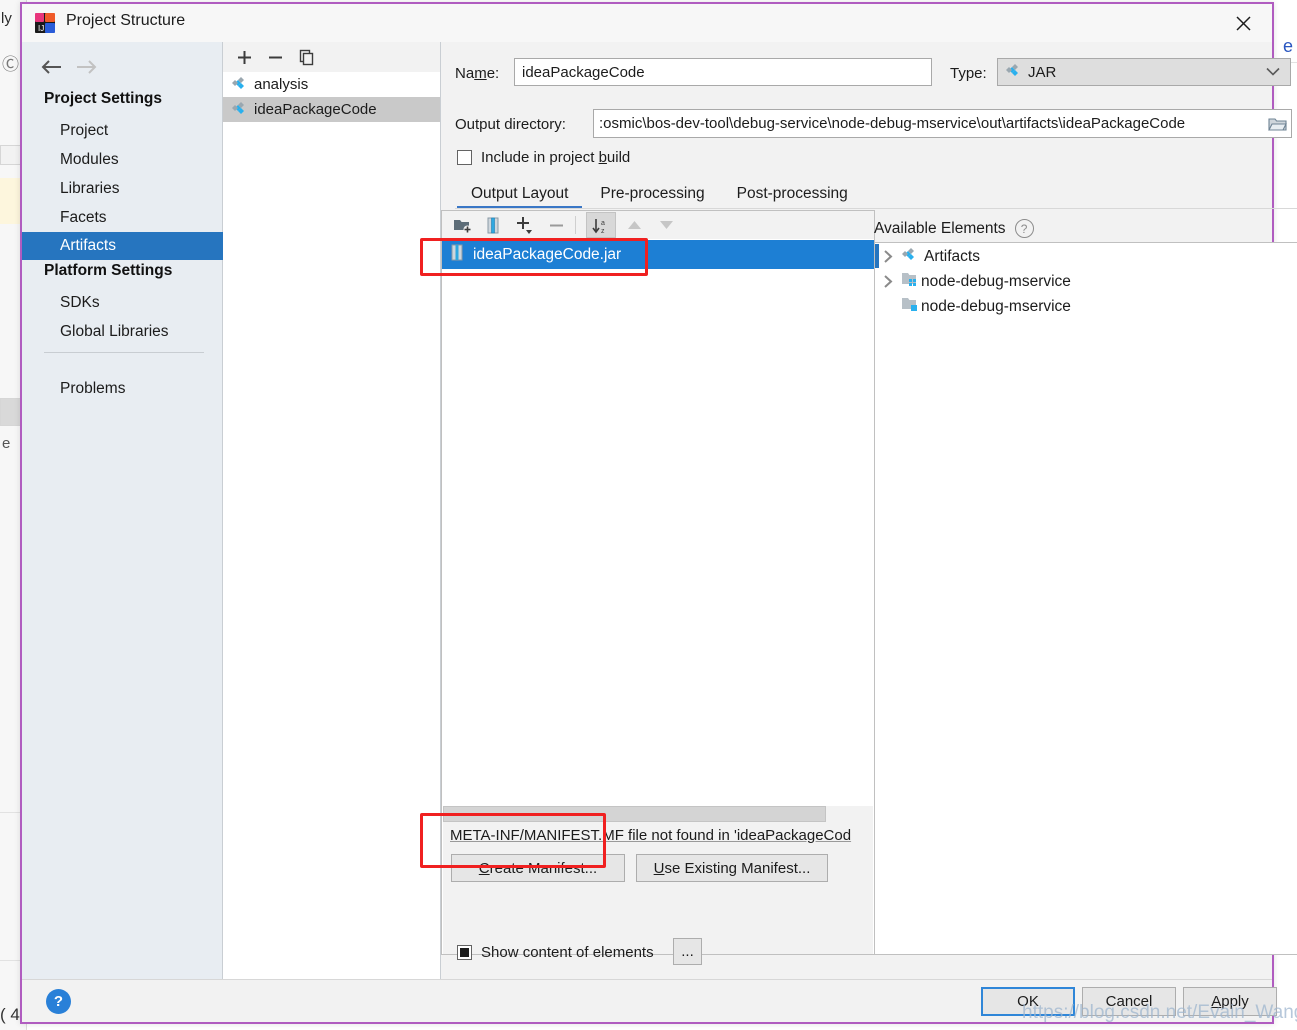 This screenshot has width=1297, height=1030. I want to click on available-elements-header: Available Elements ?, so click(954, 228).